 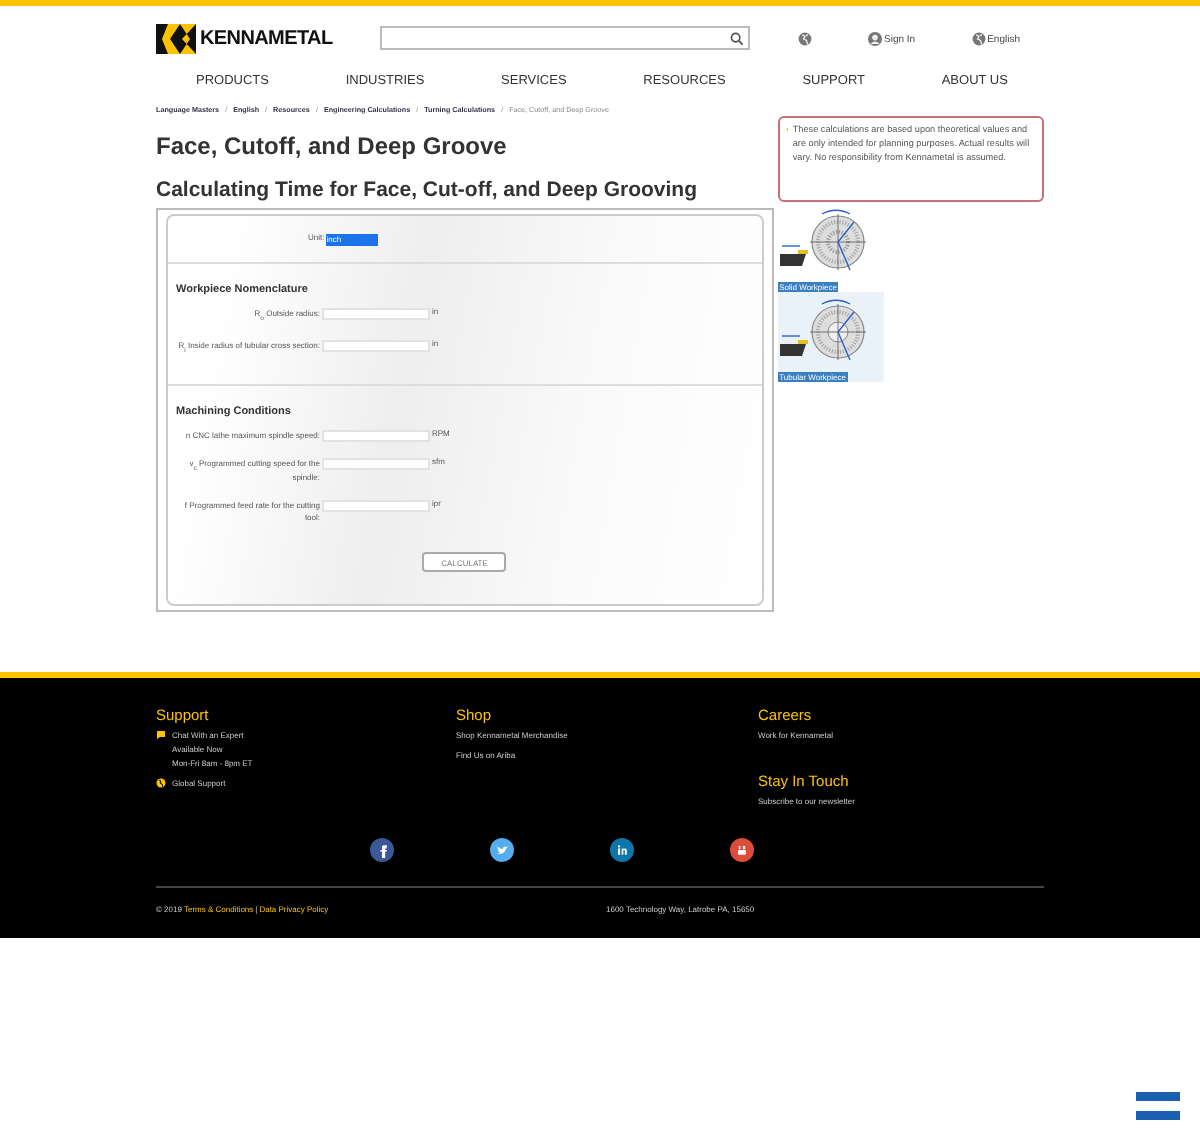 I want to click on twitter-button, so click(x=502, y=850).